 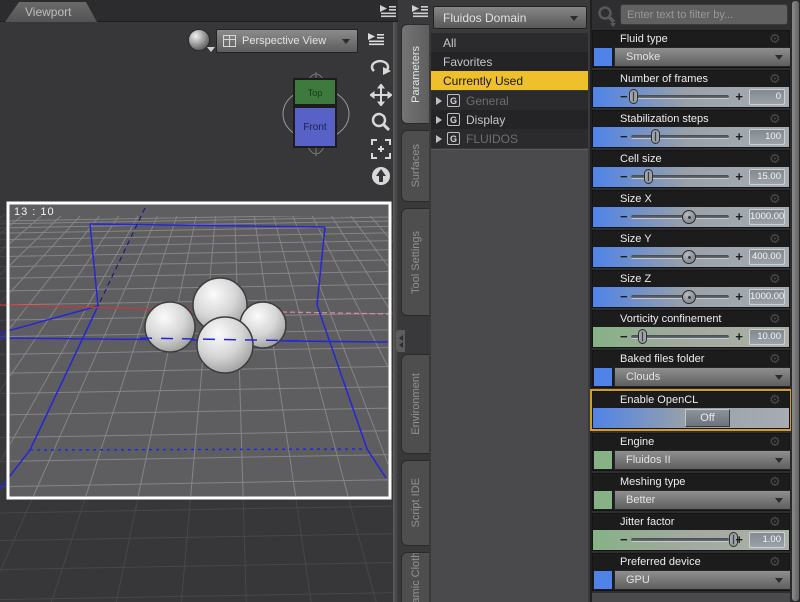 I want to click on scrollbar-thumb, so click(x=795, y=301).